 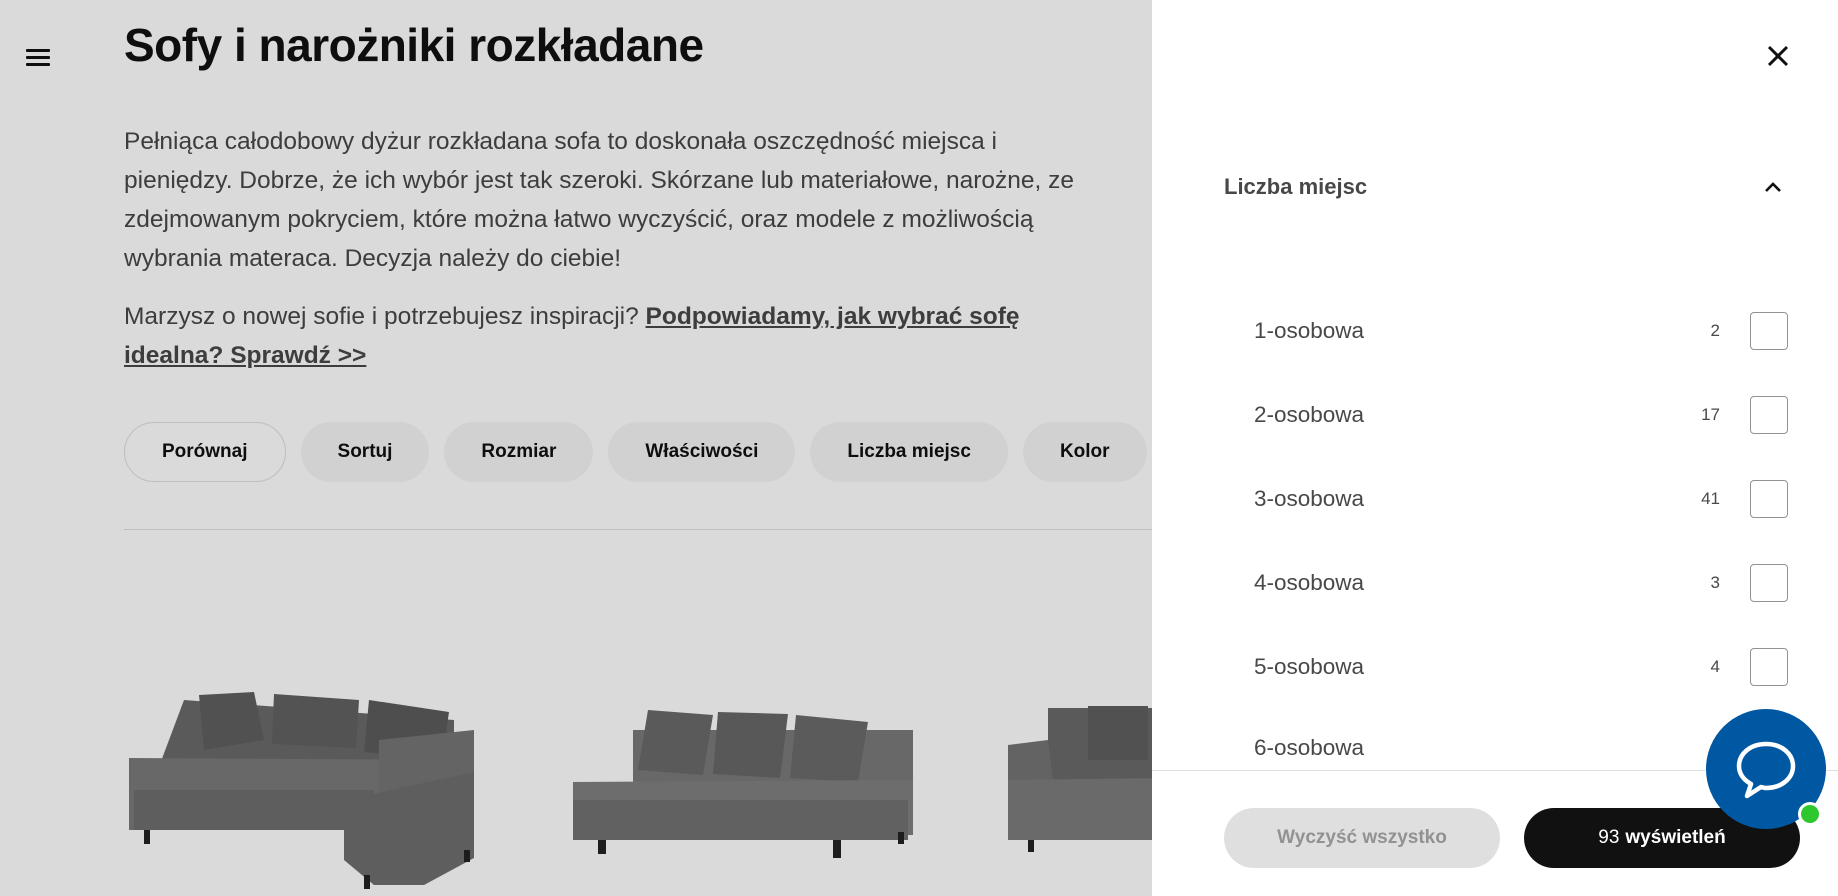 I want to click on chat-bubble-icon, so click(x=1766, y=770).